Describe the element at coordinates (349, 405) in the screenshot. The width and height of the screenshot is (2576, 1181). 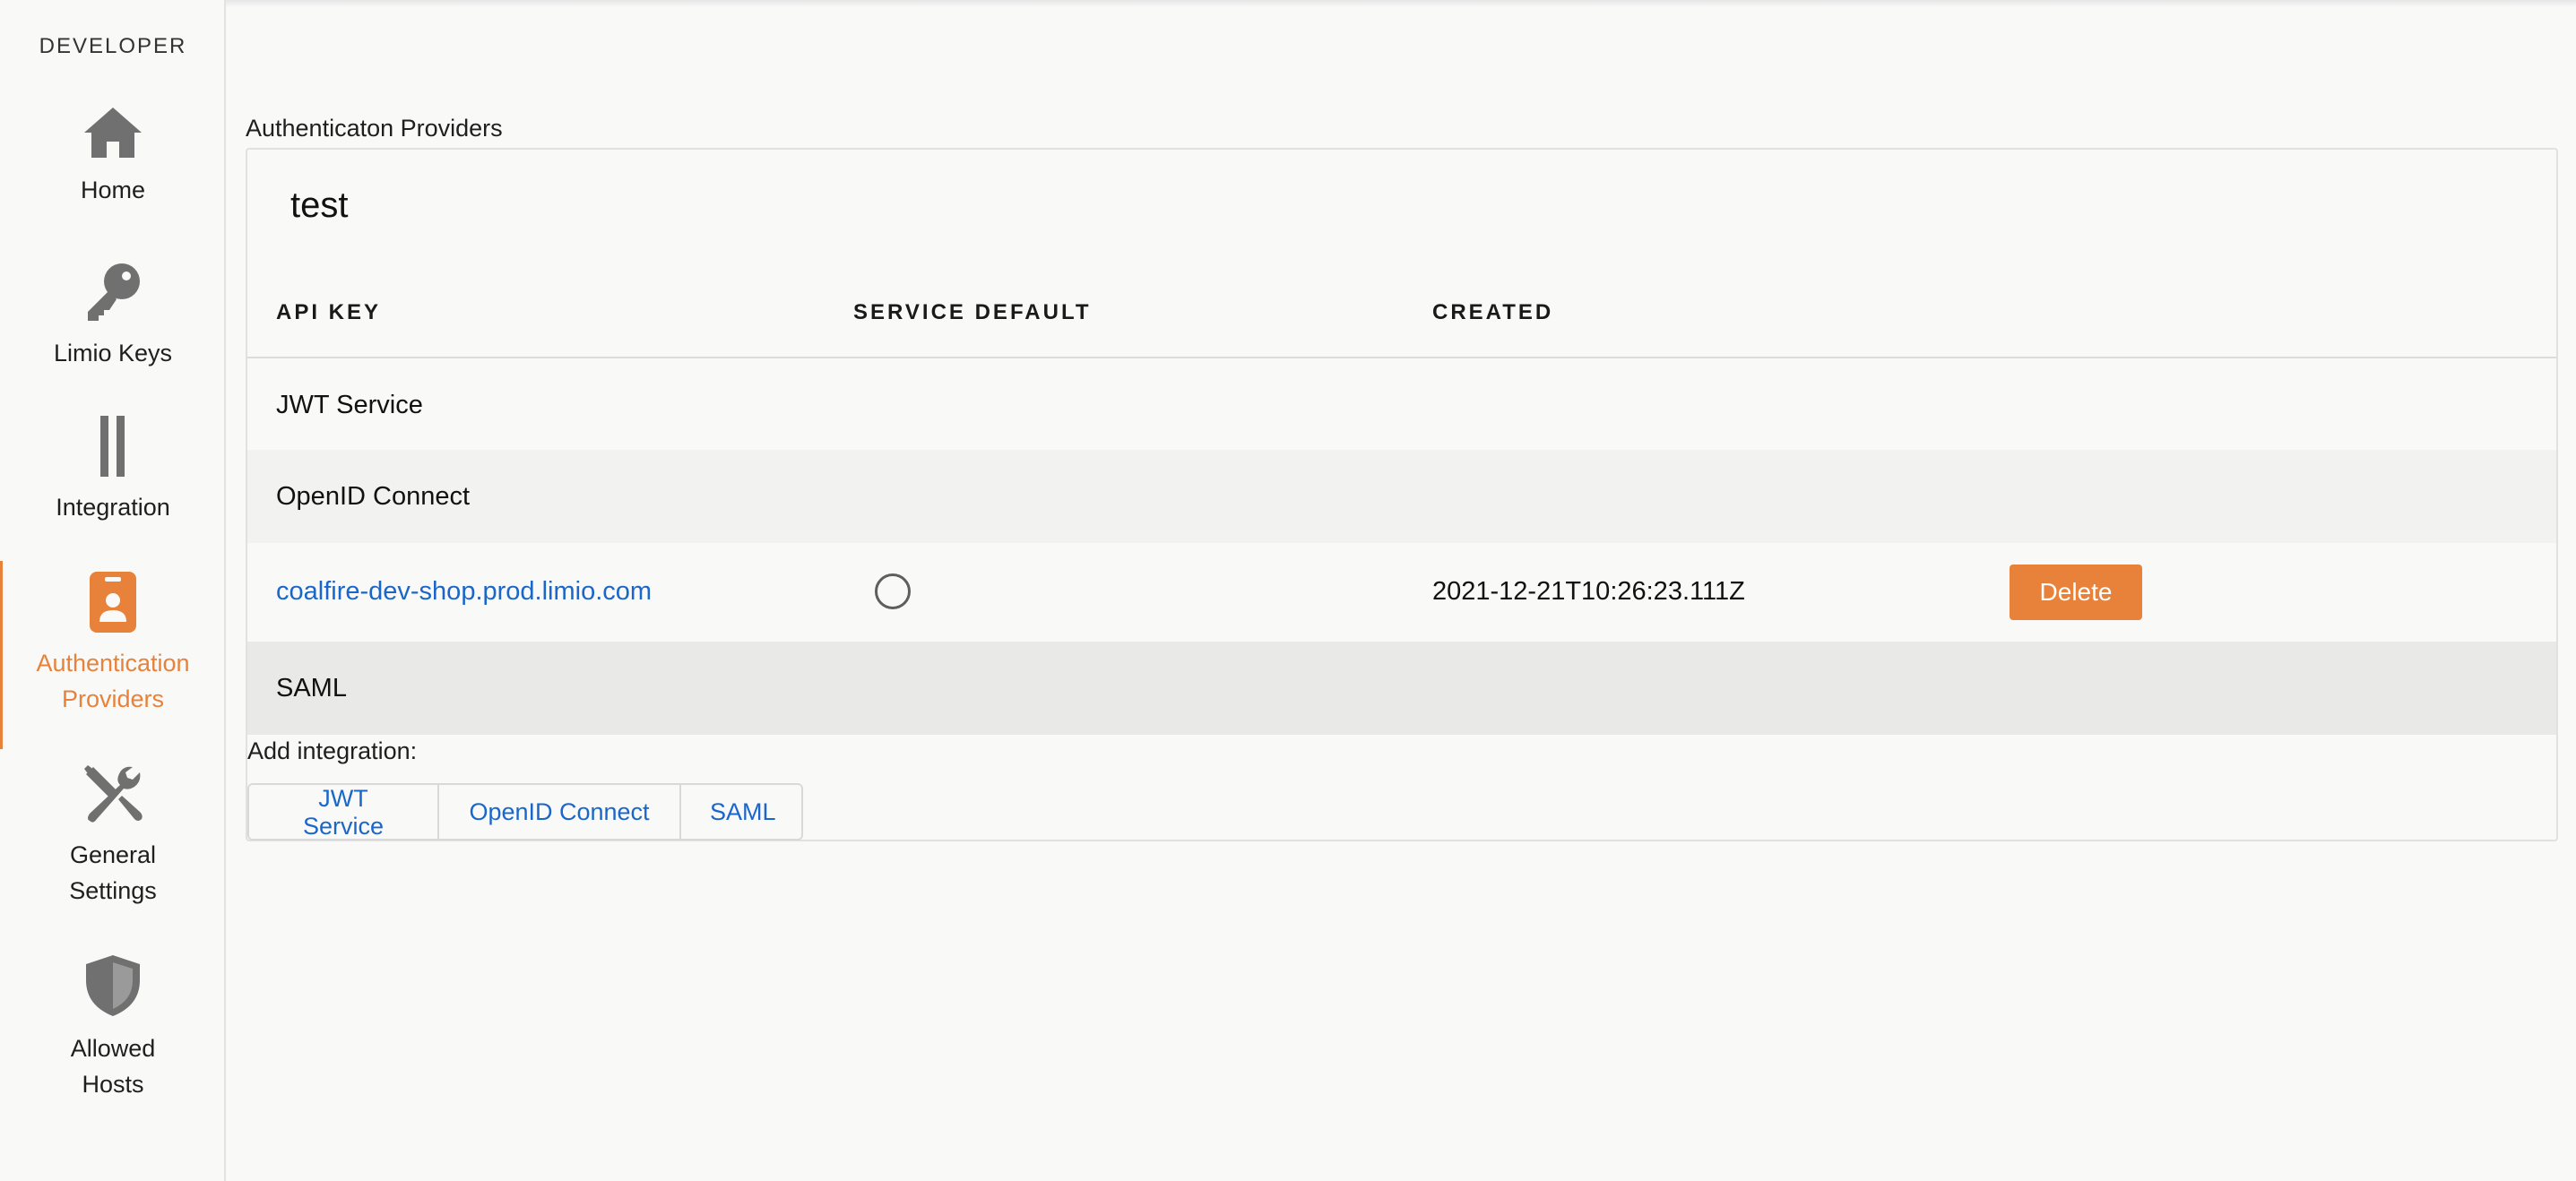
I see `group-label: JWT Service` at that location.